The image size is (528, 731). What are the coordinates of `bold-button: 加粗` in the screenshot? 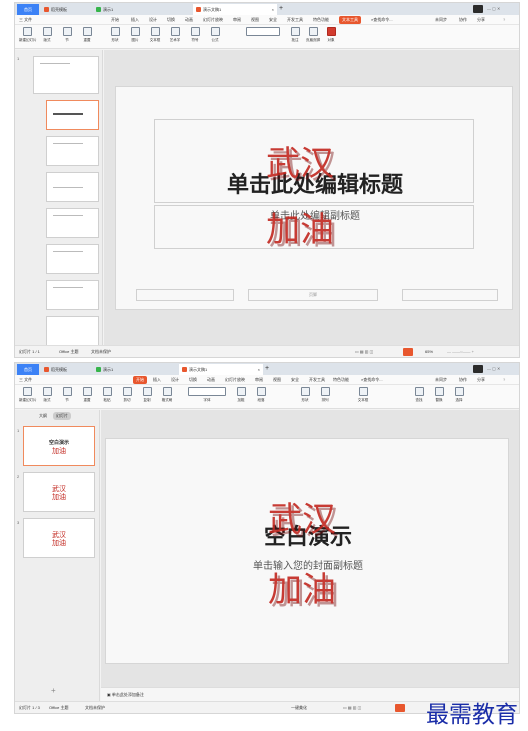 It's located at (241, 395).